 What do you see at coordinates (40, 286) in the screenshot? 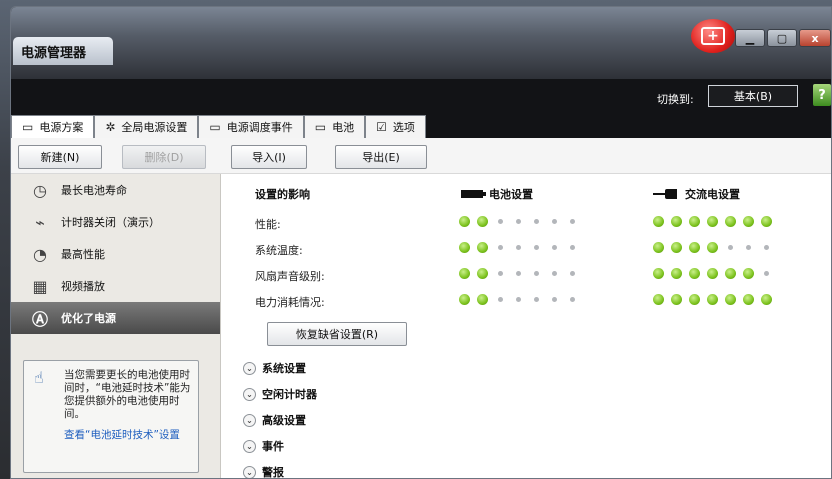
I see `video-icon: ▦` at bounding box center [40, 286].